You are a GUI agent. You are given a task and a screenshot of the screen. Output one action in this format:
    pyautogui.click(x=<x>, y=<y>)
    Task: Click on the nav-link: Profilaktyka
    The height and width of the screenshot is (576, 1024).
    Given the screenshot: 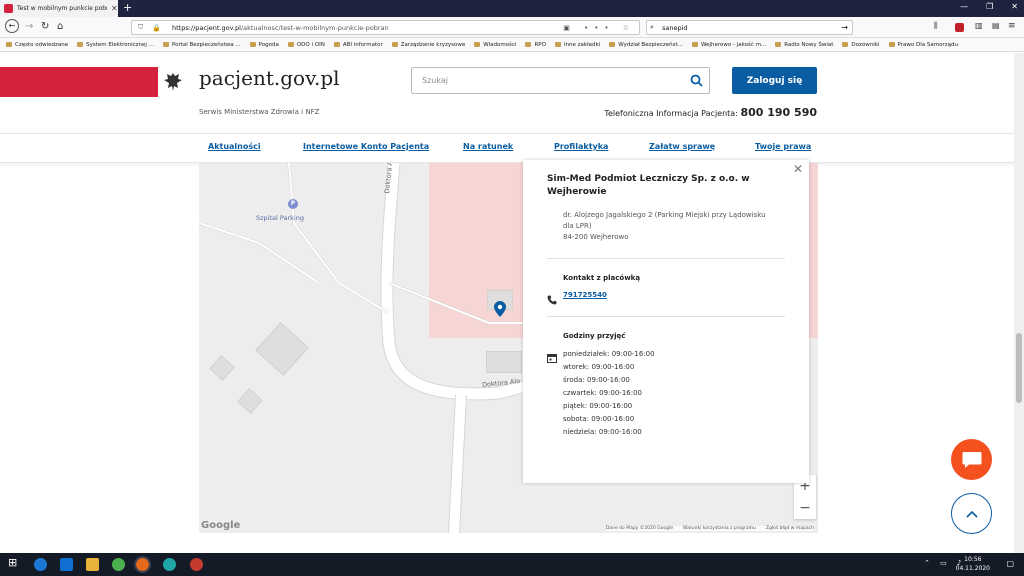 What is the action you would take?
    pyautogui.click(x=581, y=146)
    